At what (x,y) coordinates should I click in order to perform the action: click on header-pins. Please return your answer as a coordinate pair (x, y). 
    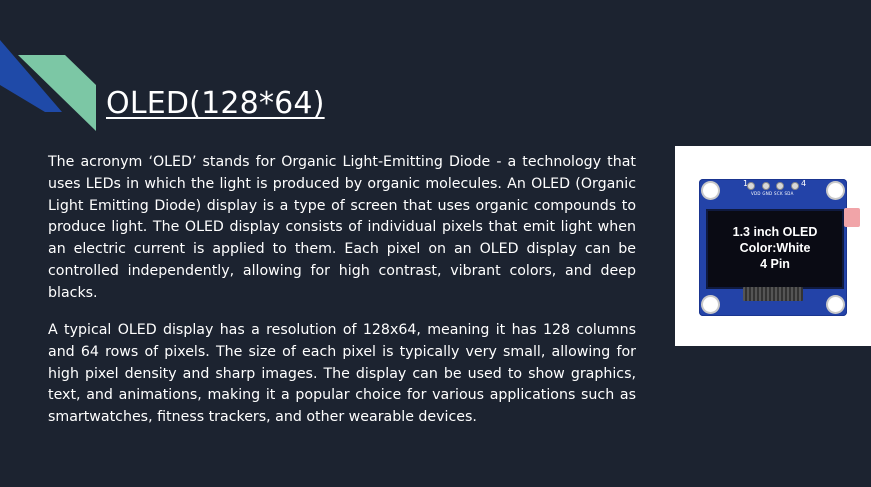
    Looking at the image, I should click on (773, 186).